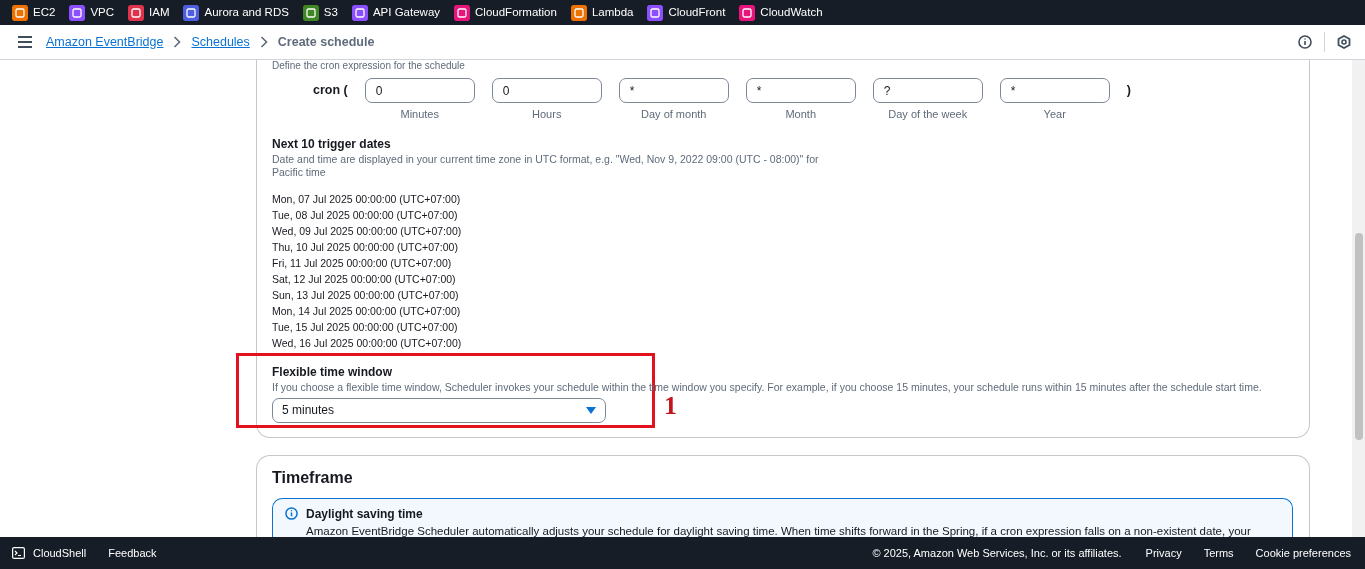 This screenshot has width=1365, height=569. Describe the element at coordinates (928, 114) in the screenshot. I see `field-label: Day of the week` at that location.